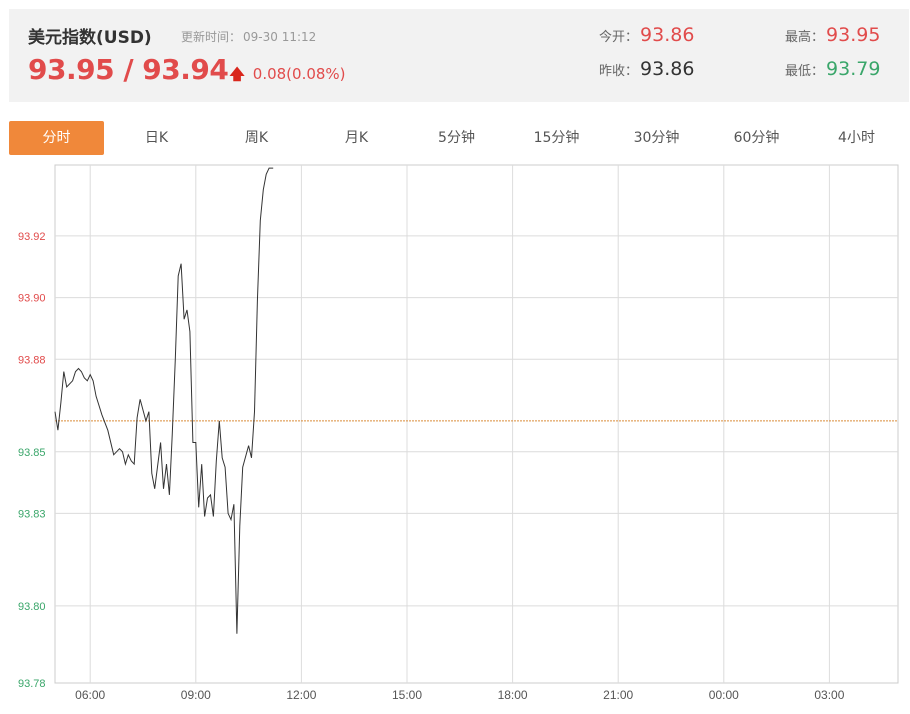 The height and width of the screenshot is (714, 910). I want to click on period-tabs: 分时 日K 周K 月K 5分钟 15分钟 30分钟 60分钟 4小时, so click(459, 138).